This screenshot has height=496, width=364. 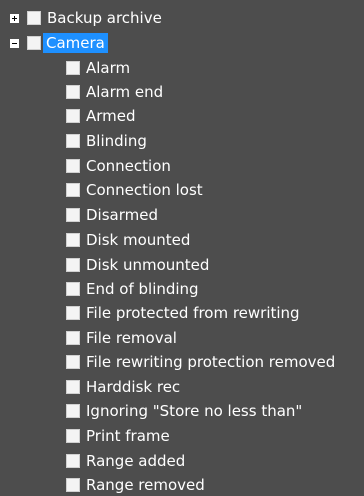 I want to click on event-label: Armed, so click(x=111, y=116).